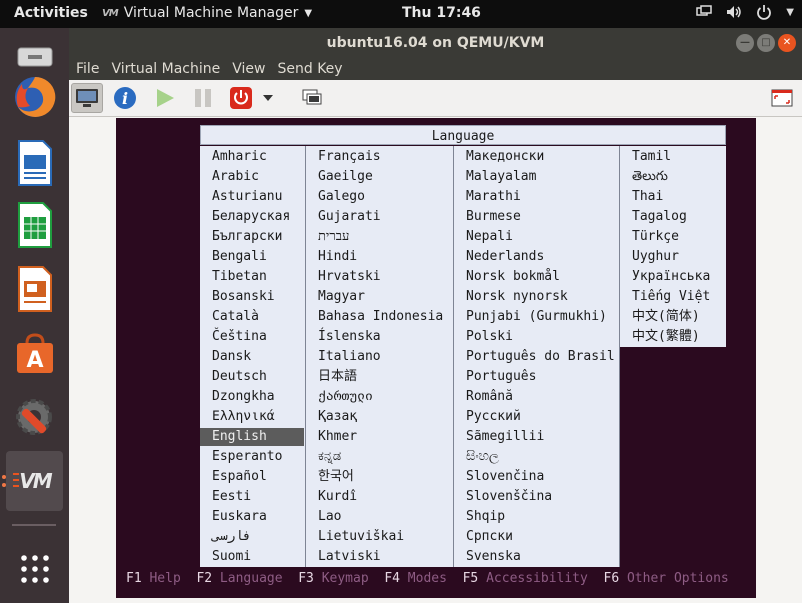 The image size is (802, 603). I want to click on minimize-button: —, so click(745, 43).